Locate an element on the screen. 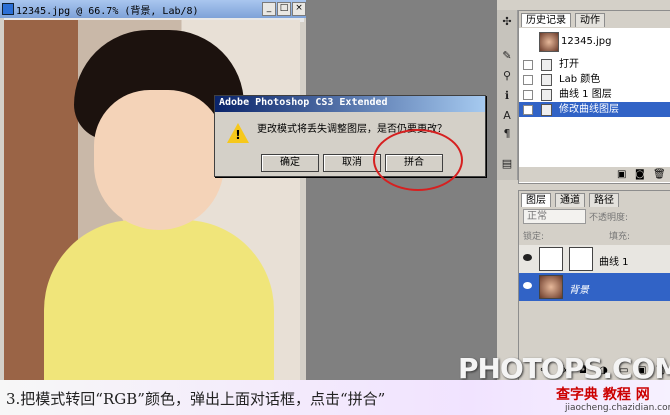 Image resolution: width=670 pixels, height=415 pixels. brush-panel-icon: ✎ is located at coordinates (507, 56).